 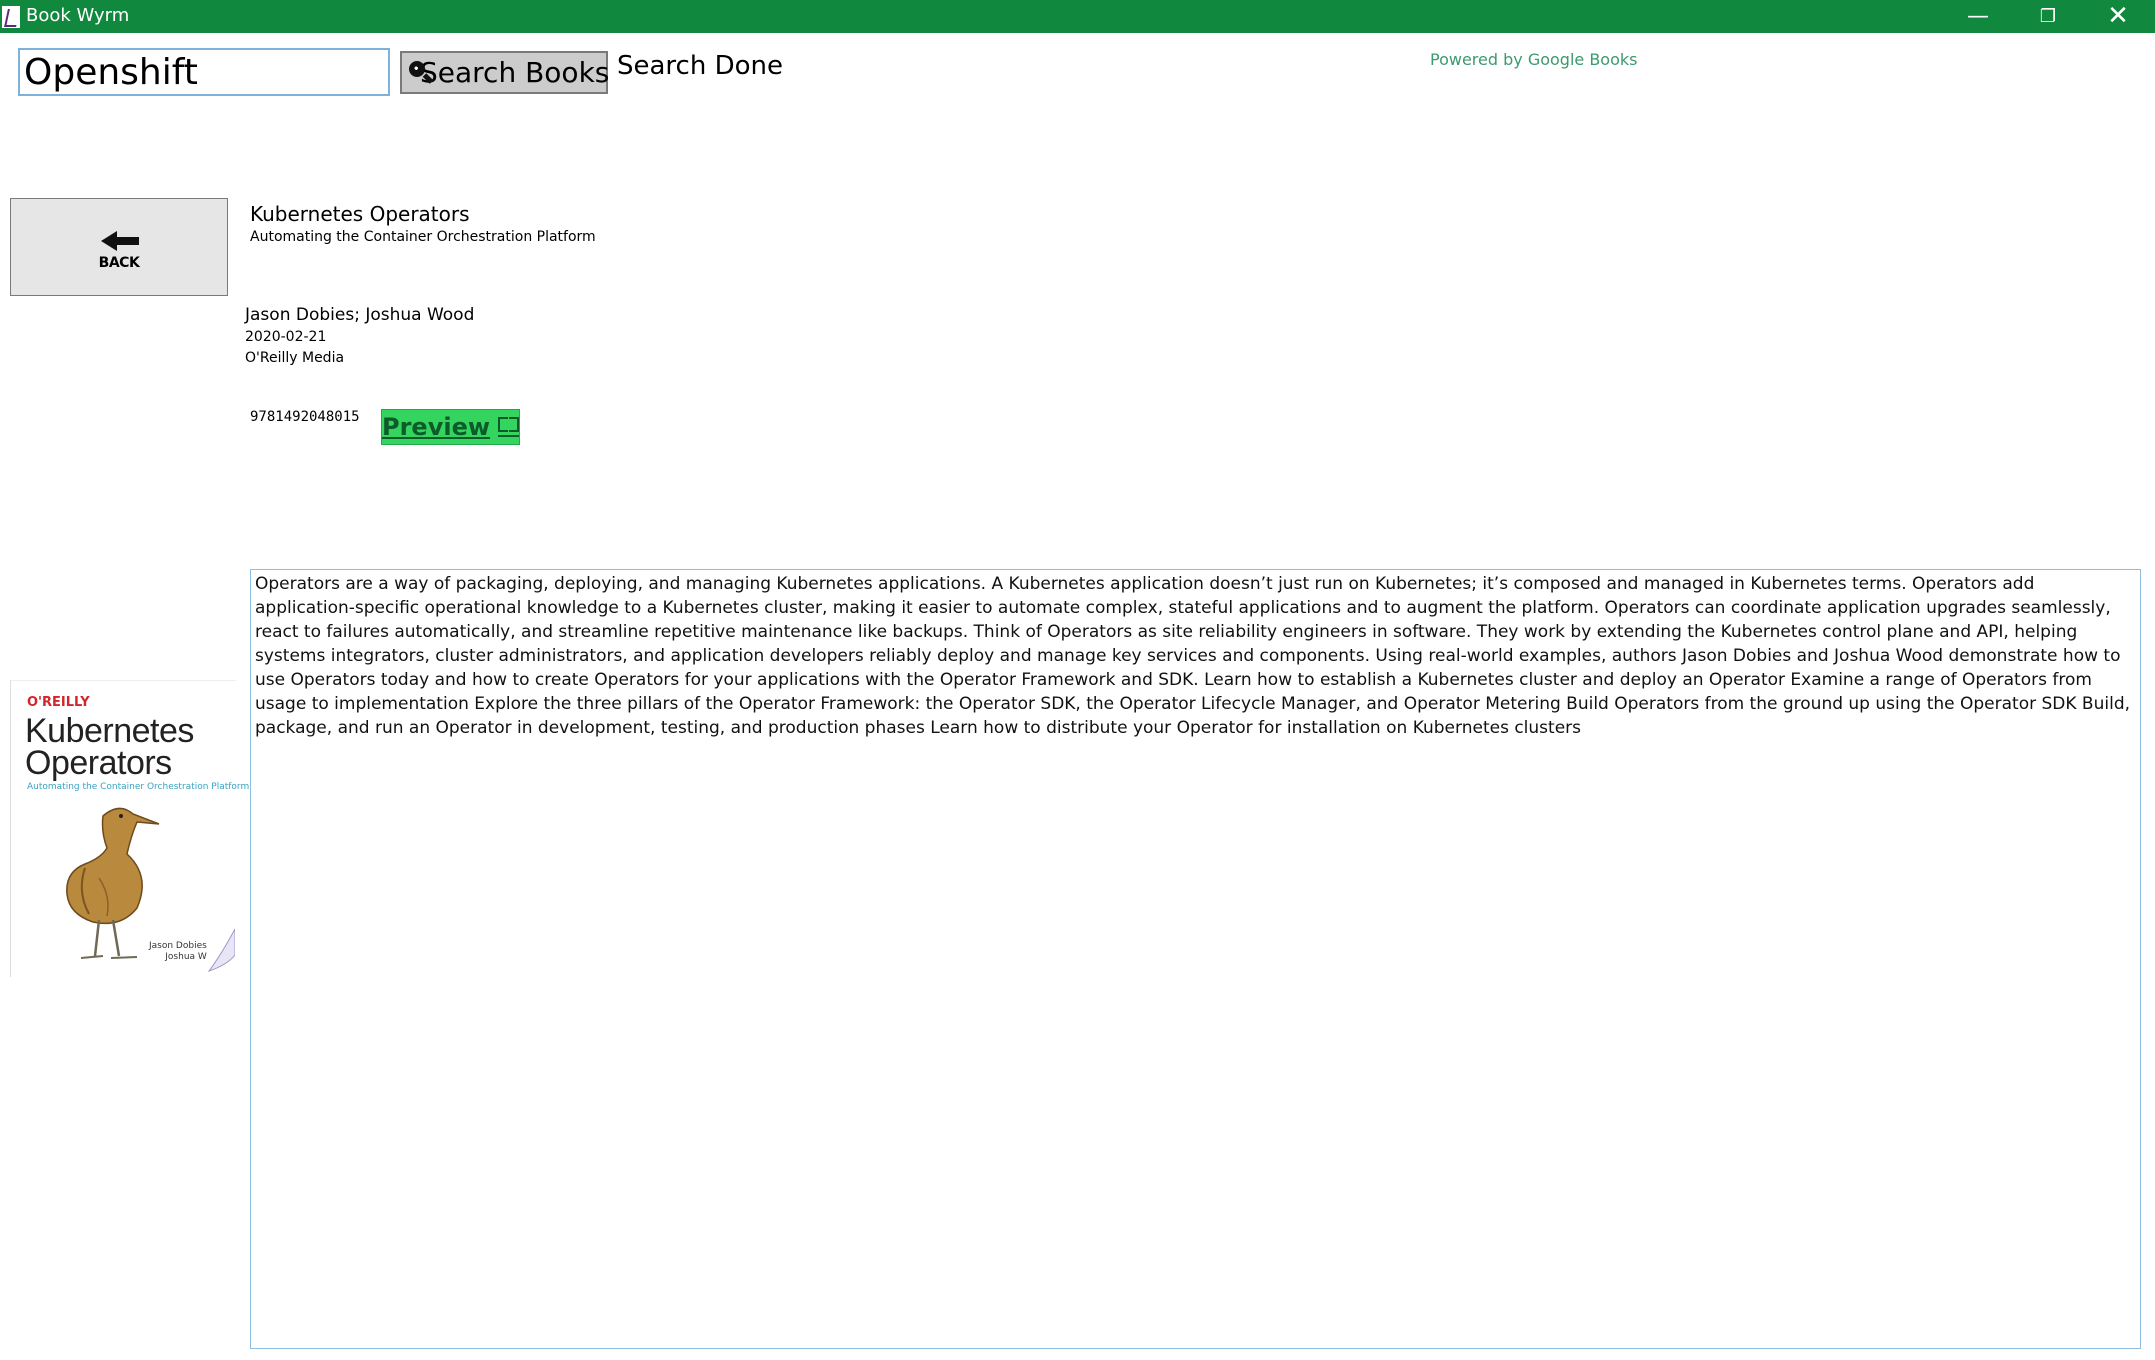 I want to click on back-button: BACK, so click(x=119, y=247).